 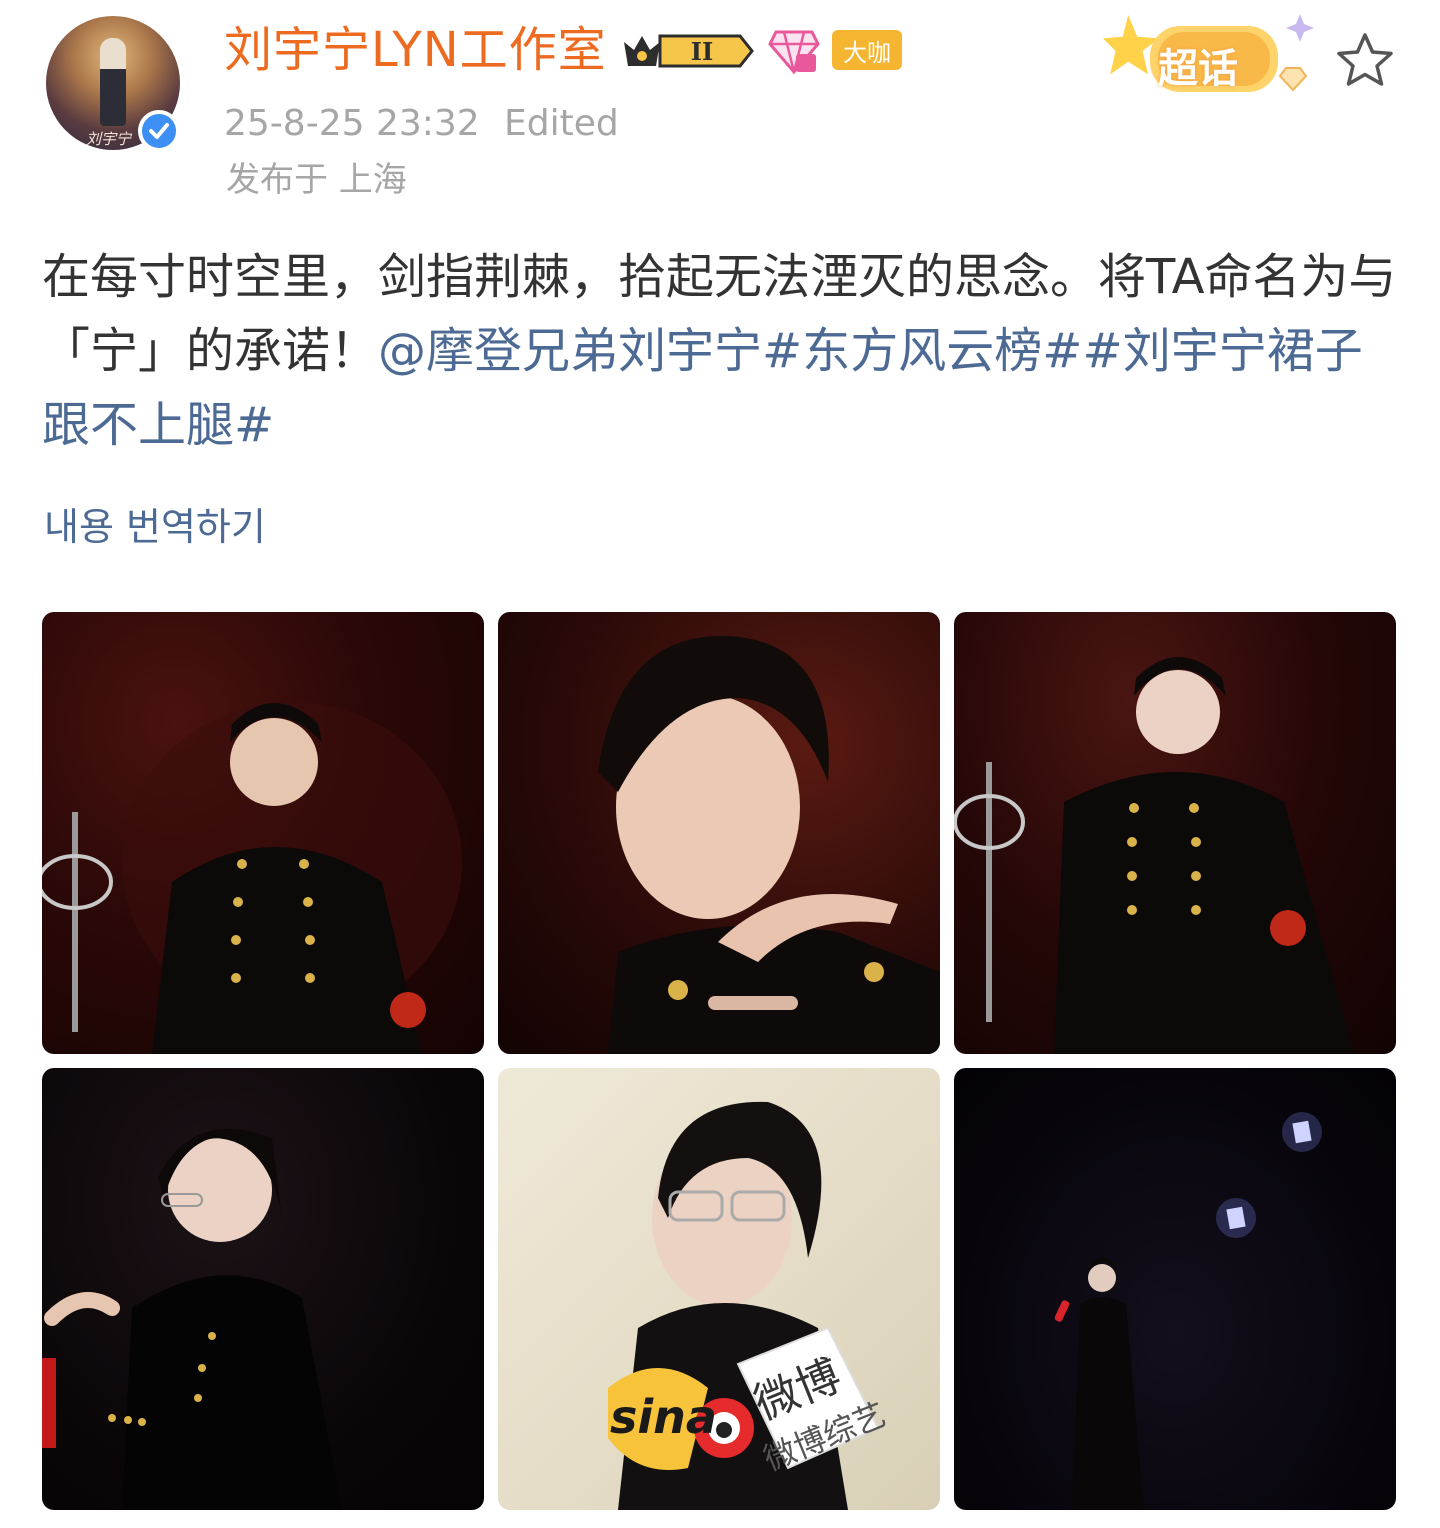 What do you see at coordinates (570, 351) in the screenshot?
I see `mention-link: @摩登兄弟刘宇宁` at bounding box center [570, 351].